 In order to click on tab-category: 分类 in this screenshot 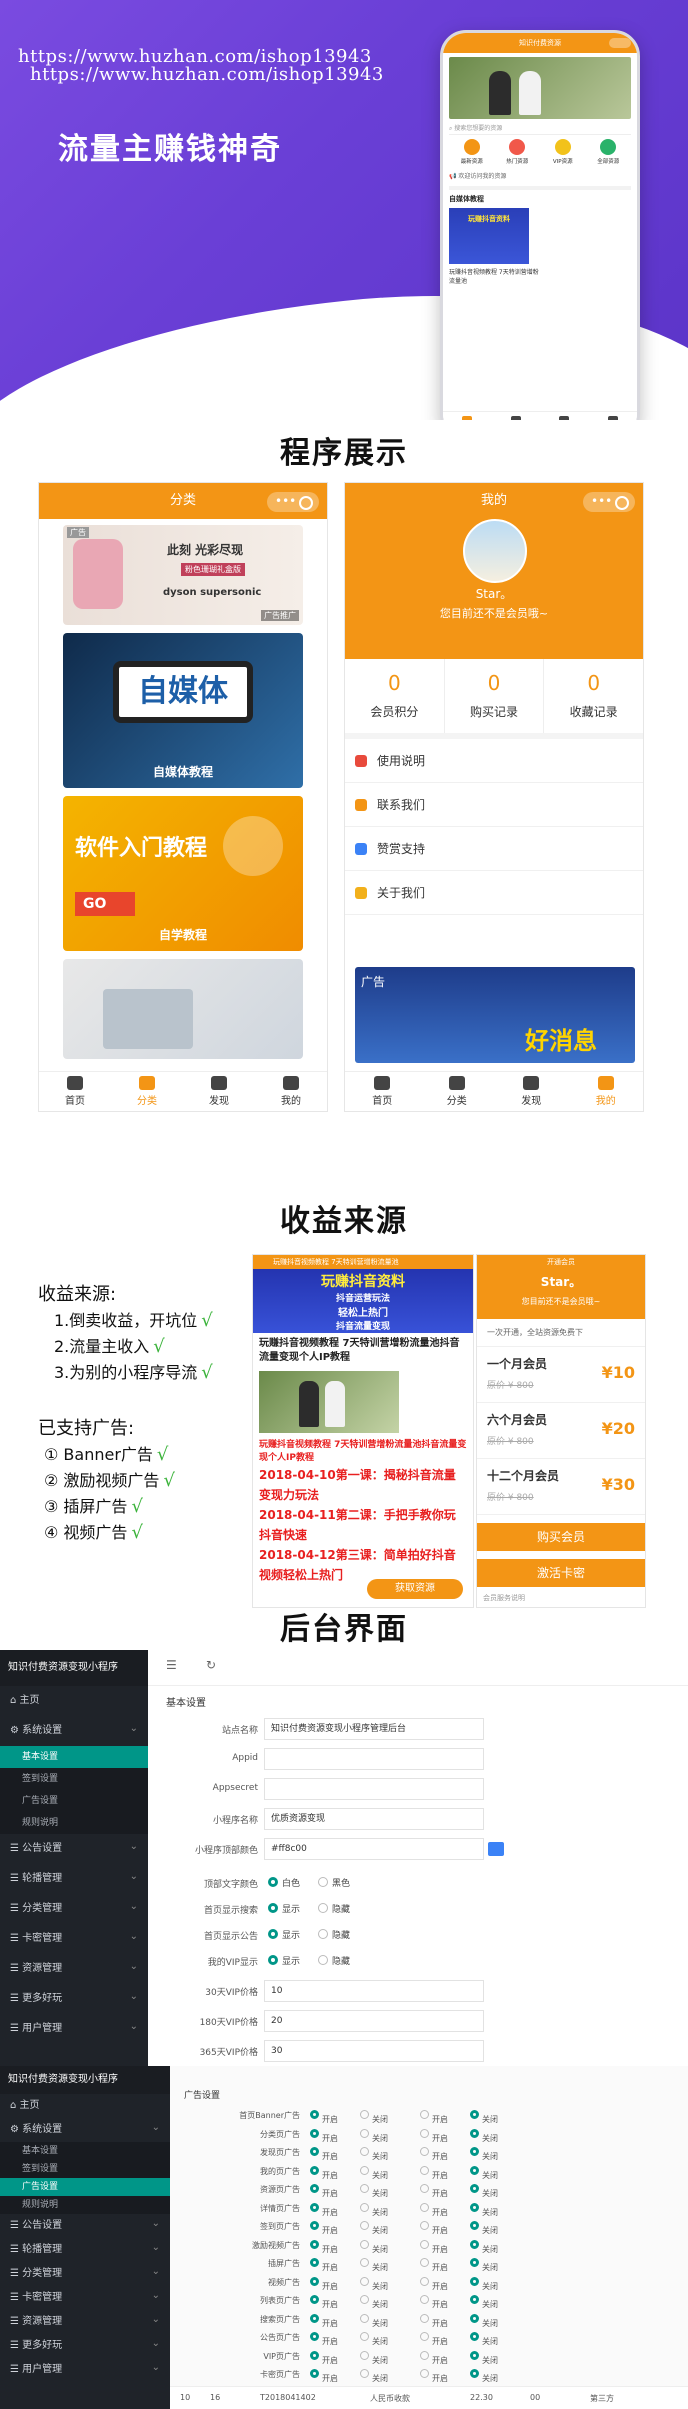, I will do `click(457, 1091)`.